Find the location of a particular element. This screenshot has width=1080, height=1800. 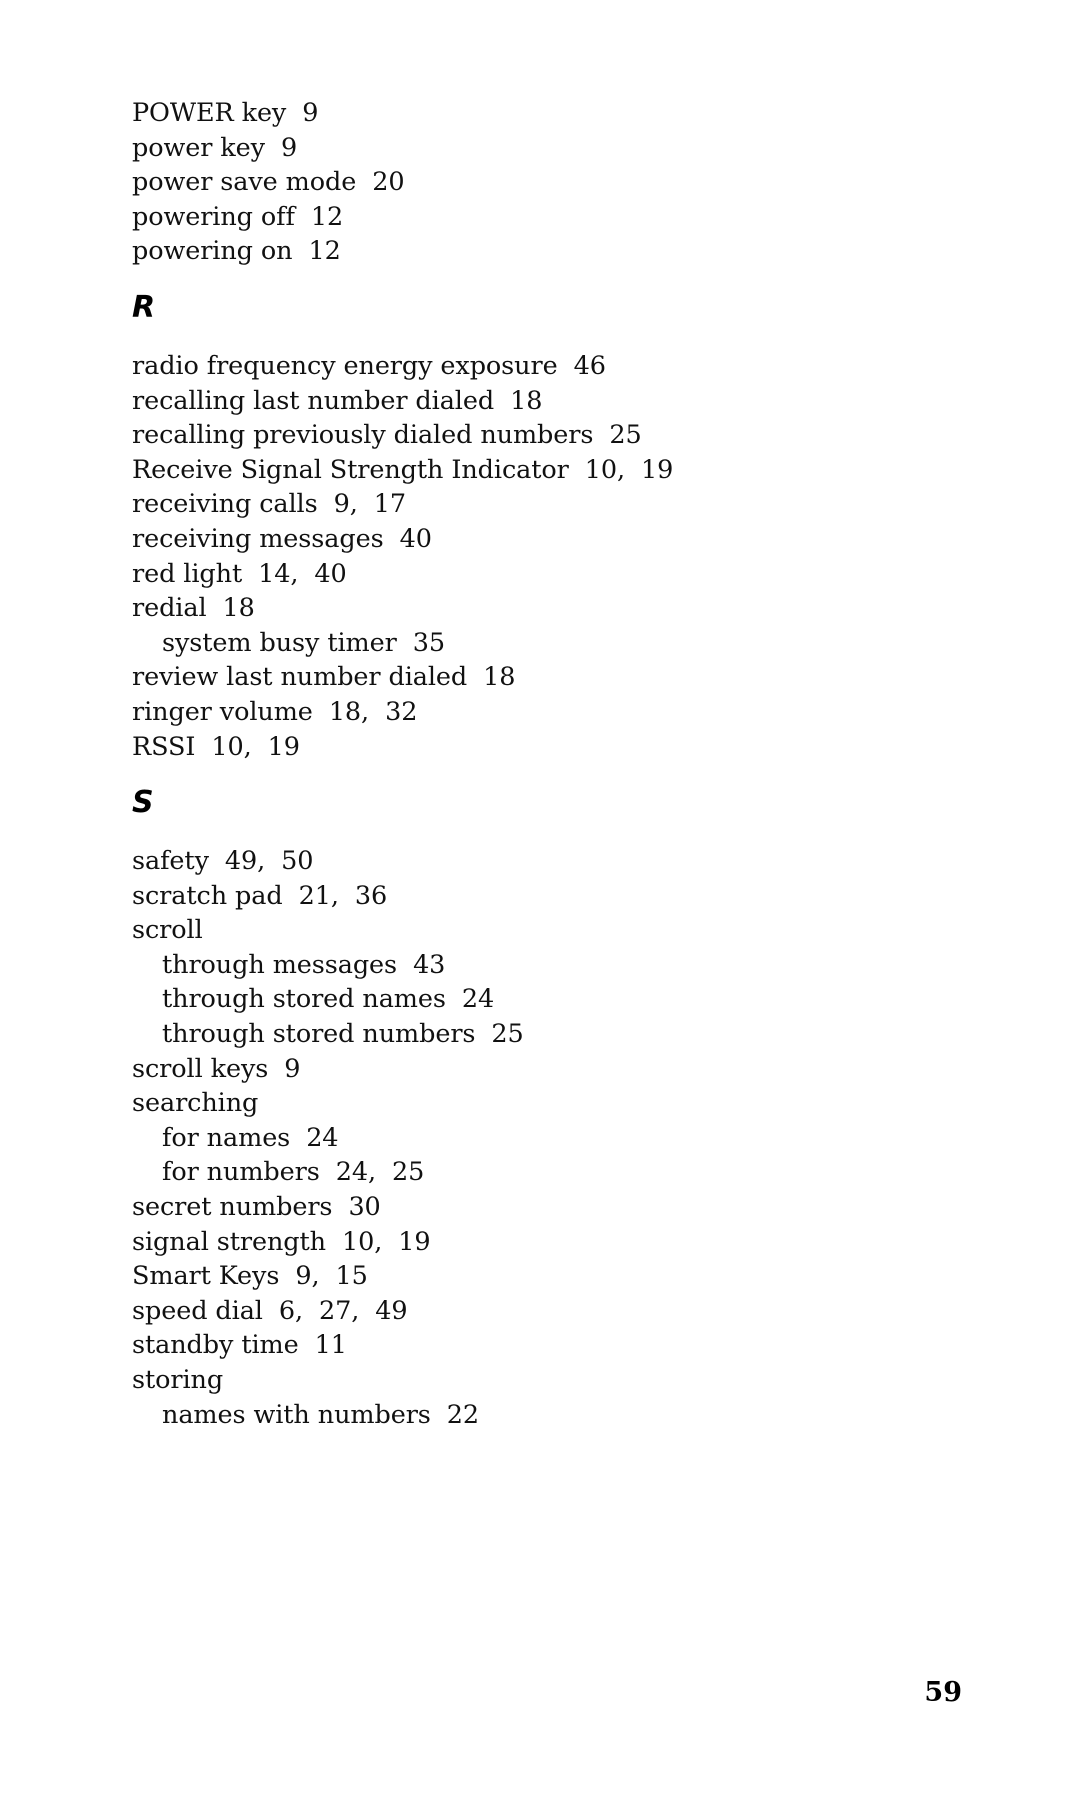

index-entry-pages: 22 is located at coordinates (463, 1414).